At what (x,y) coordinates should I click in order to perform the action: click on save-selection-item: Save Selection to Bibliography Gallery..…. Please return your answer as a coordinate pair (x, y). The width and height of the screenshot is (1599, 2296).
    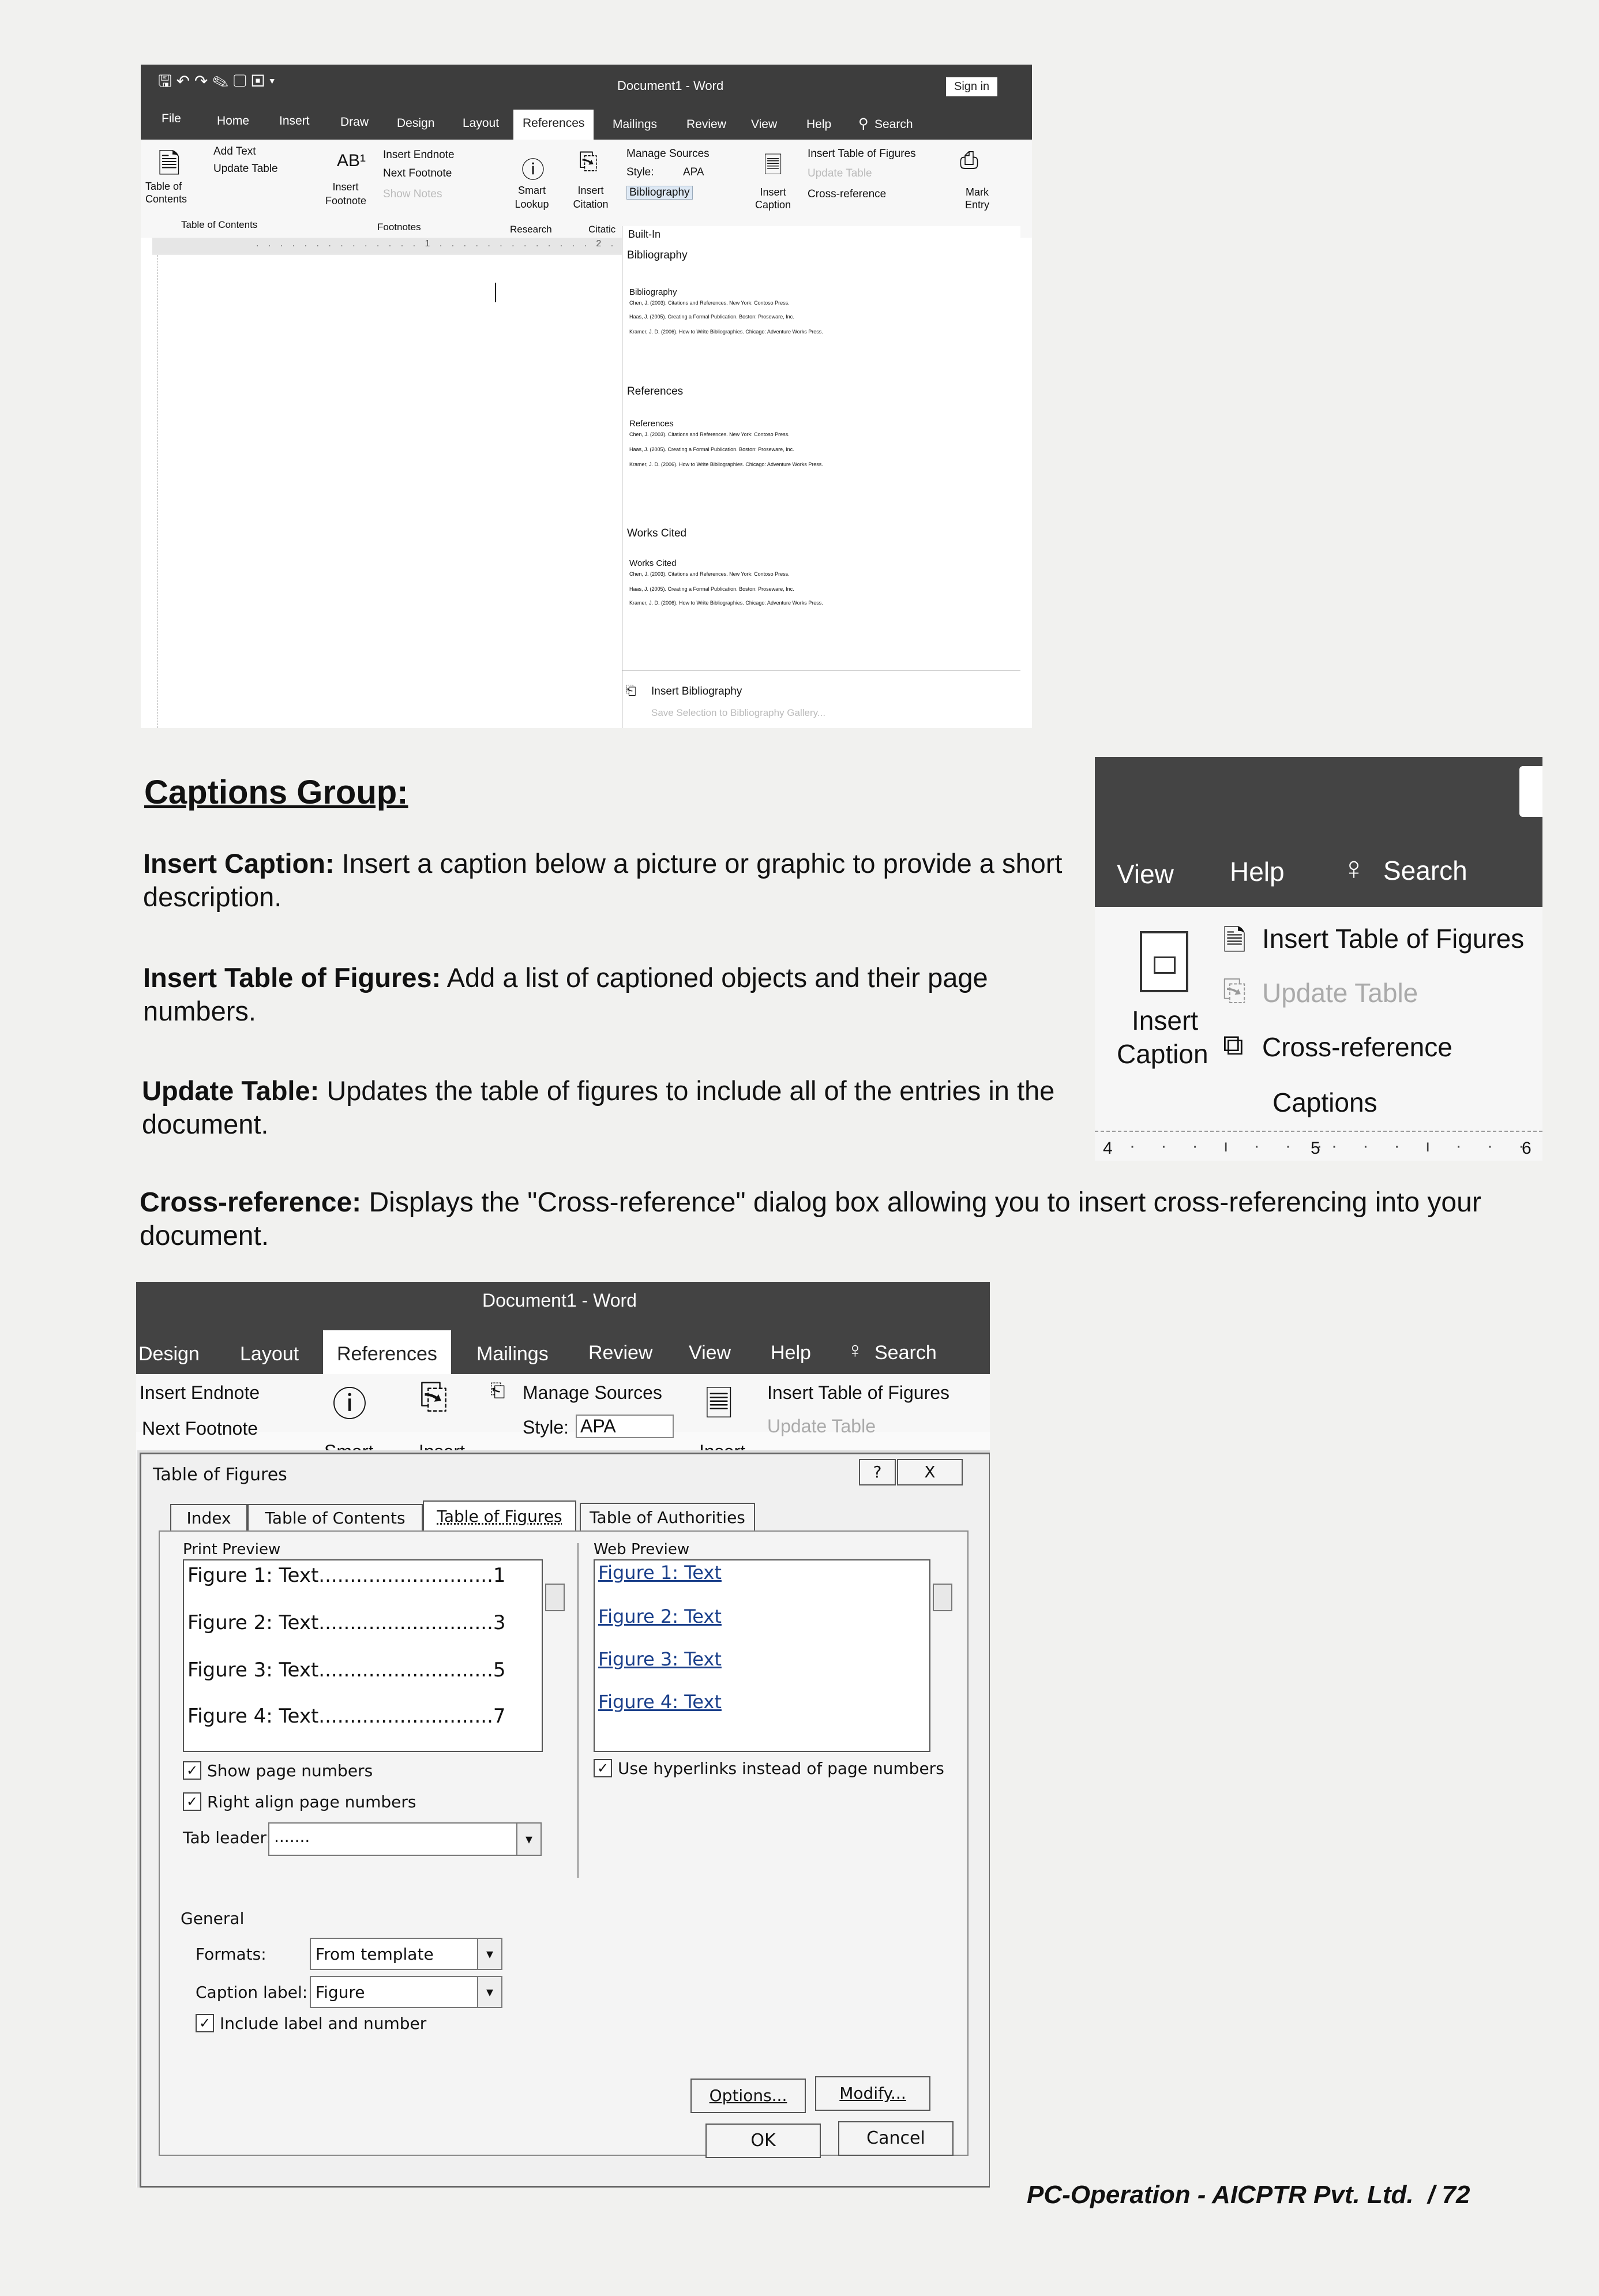
    Looking at the image, I should click on (738, 713).